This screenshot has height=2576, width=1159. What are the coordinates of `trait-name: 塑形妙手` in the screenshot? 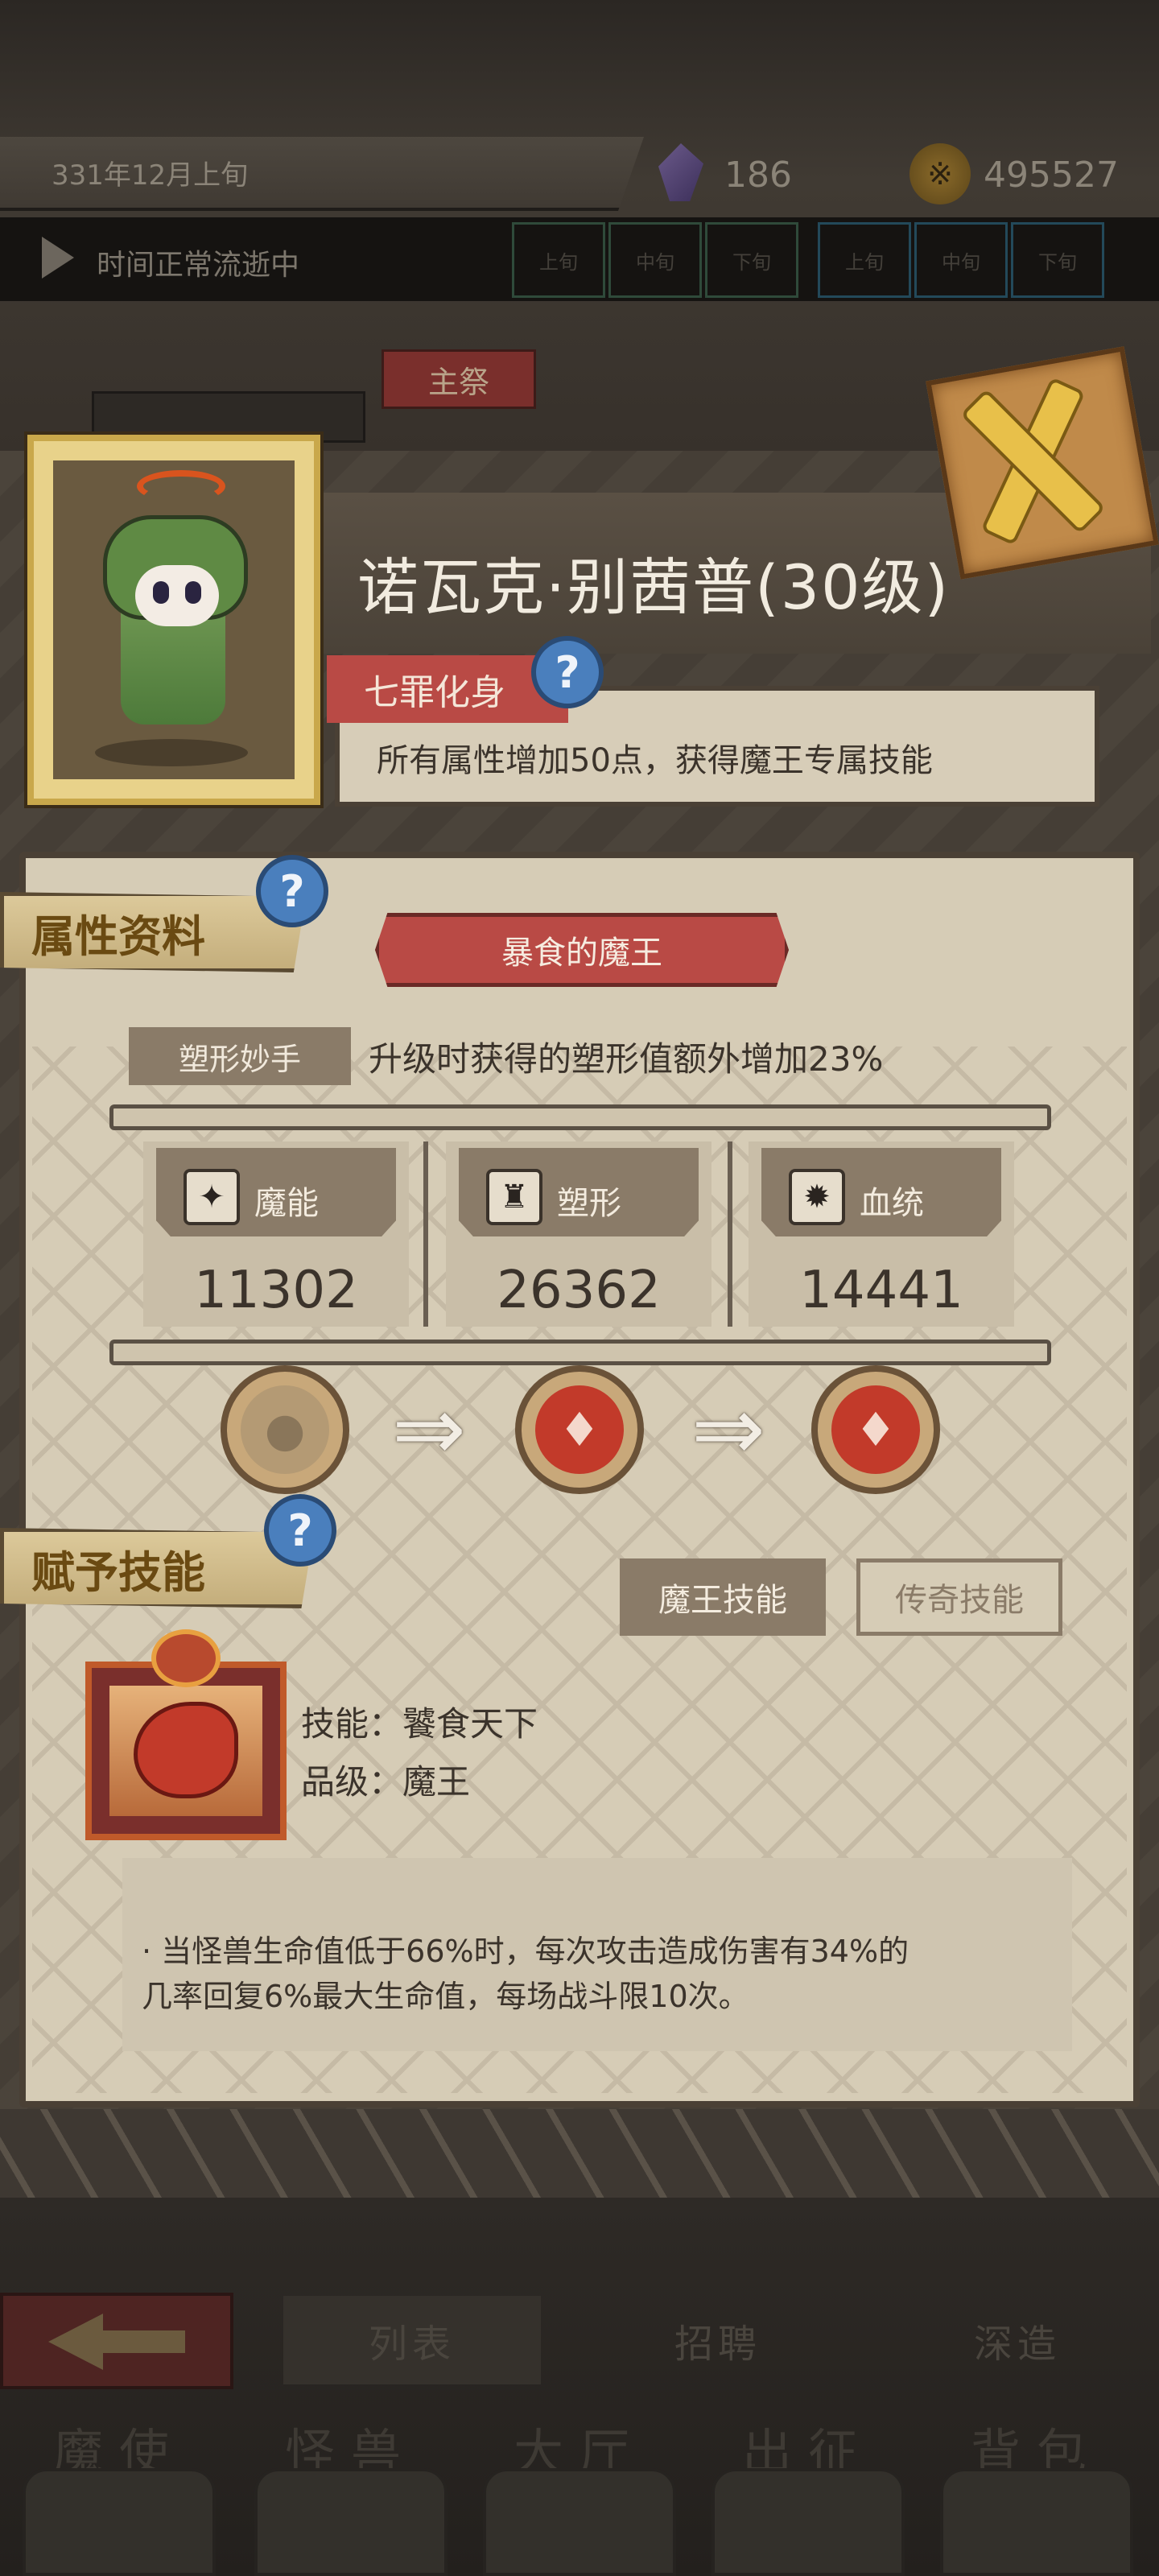 It's located at (240, 1056).